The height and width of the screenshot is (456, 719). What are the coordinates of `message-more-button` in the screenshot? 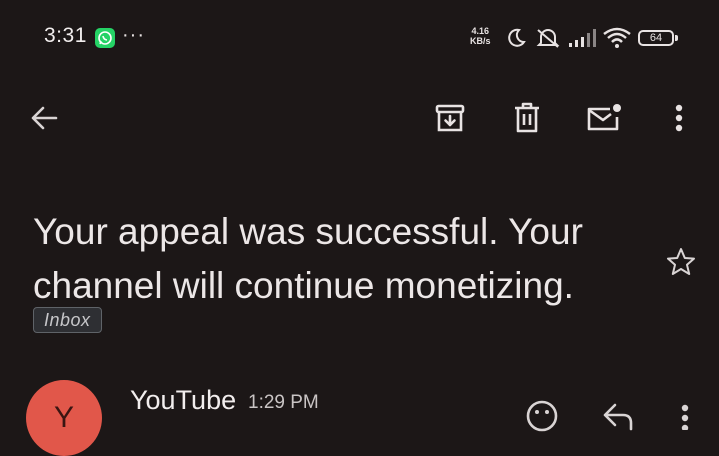 It's located at (685, 416).